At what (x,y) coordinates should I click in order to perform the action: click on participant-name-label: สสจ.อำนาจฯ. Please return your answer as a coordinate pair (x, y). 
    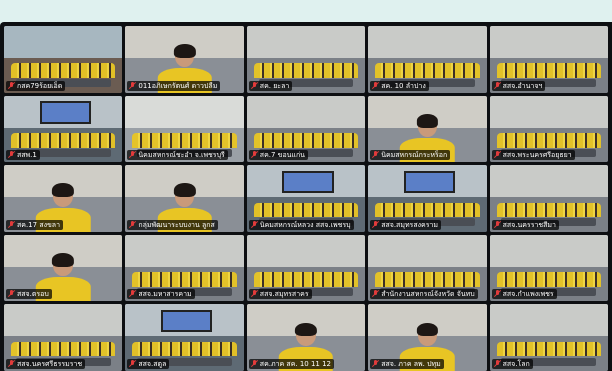
    Looking at the image, I should click on (518, 85).